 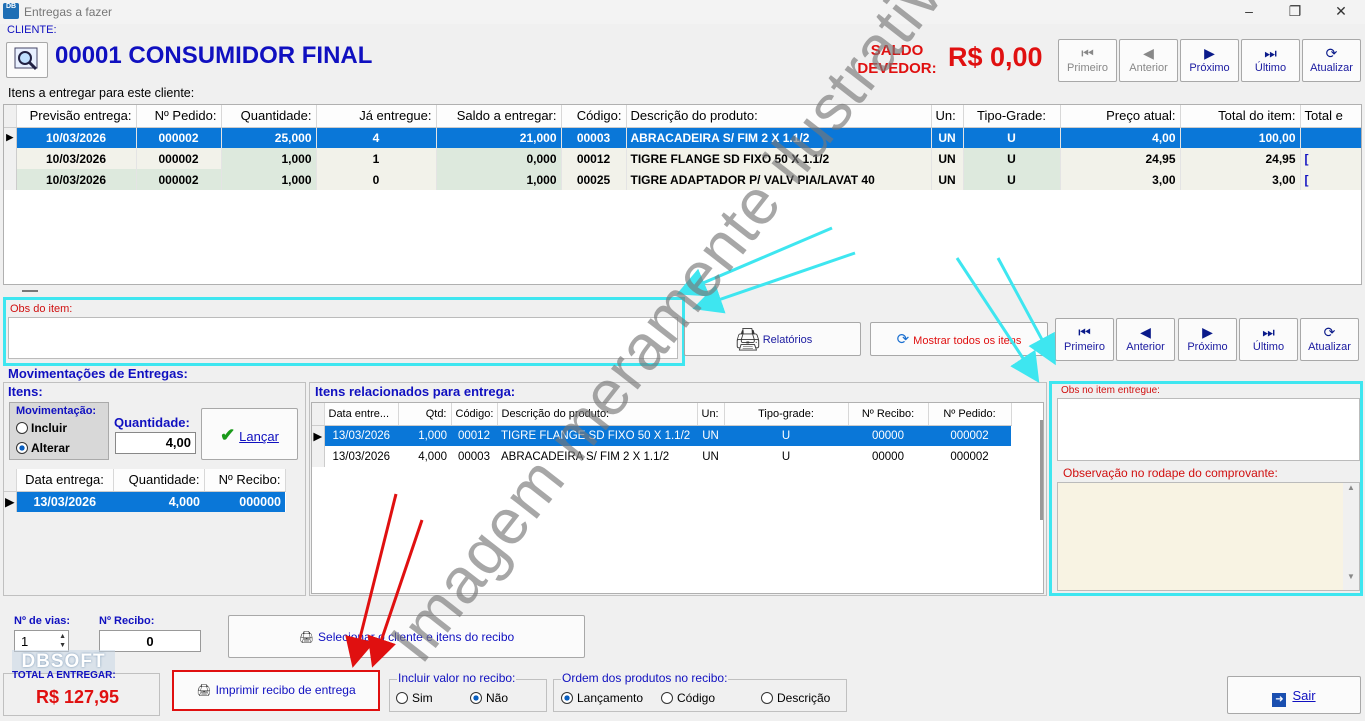 I want to click on itens-label: Itens:, so click(x=25, y=391).